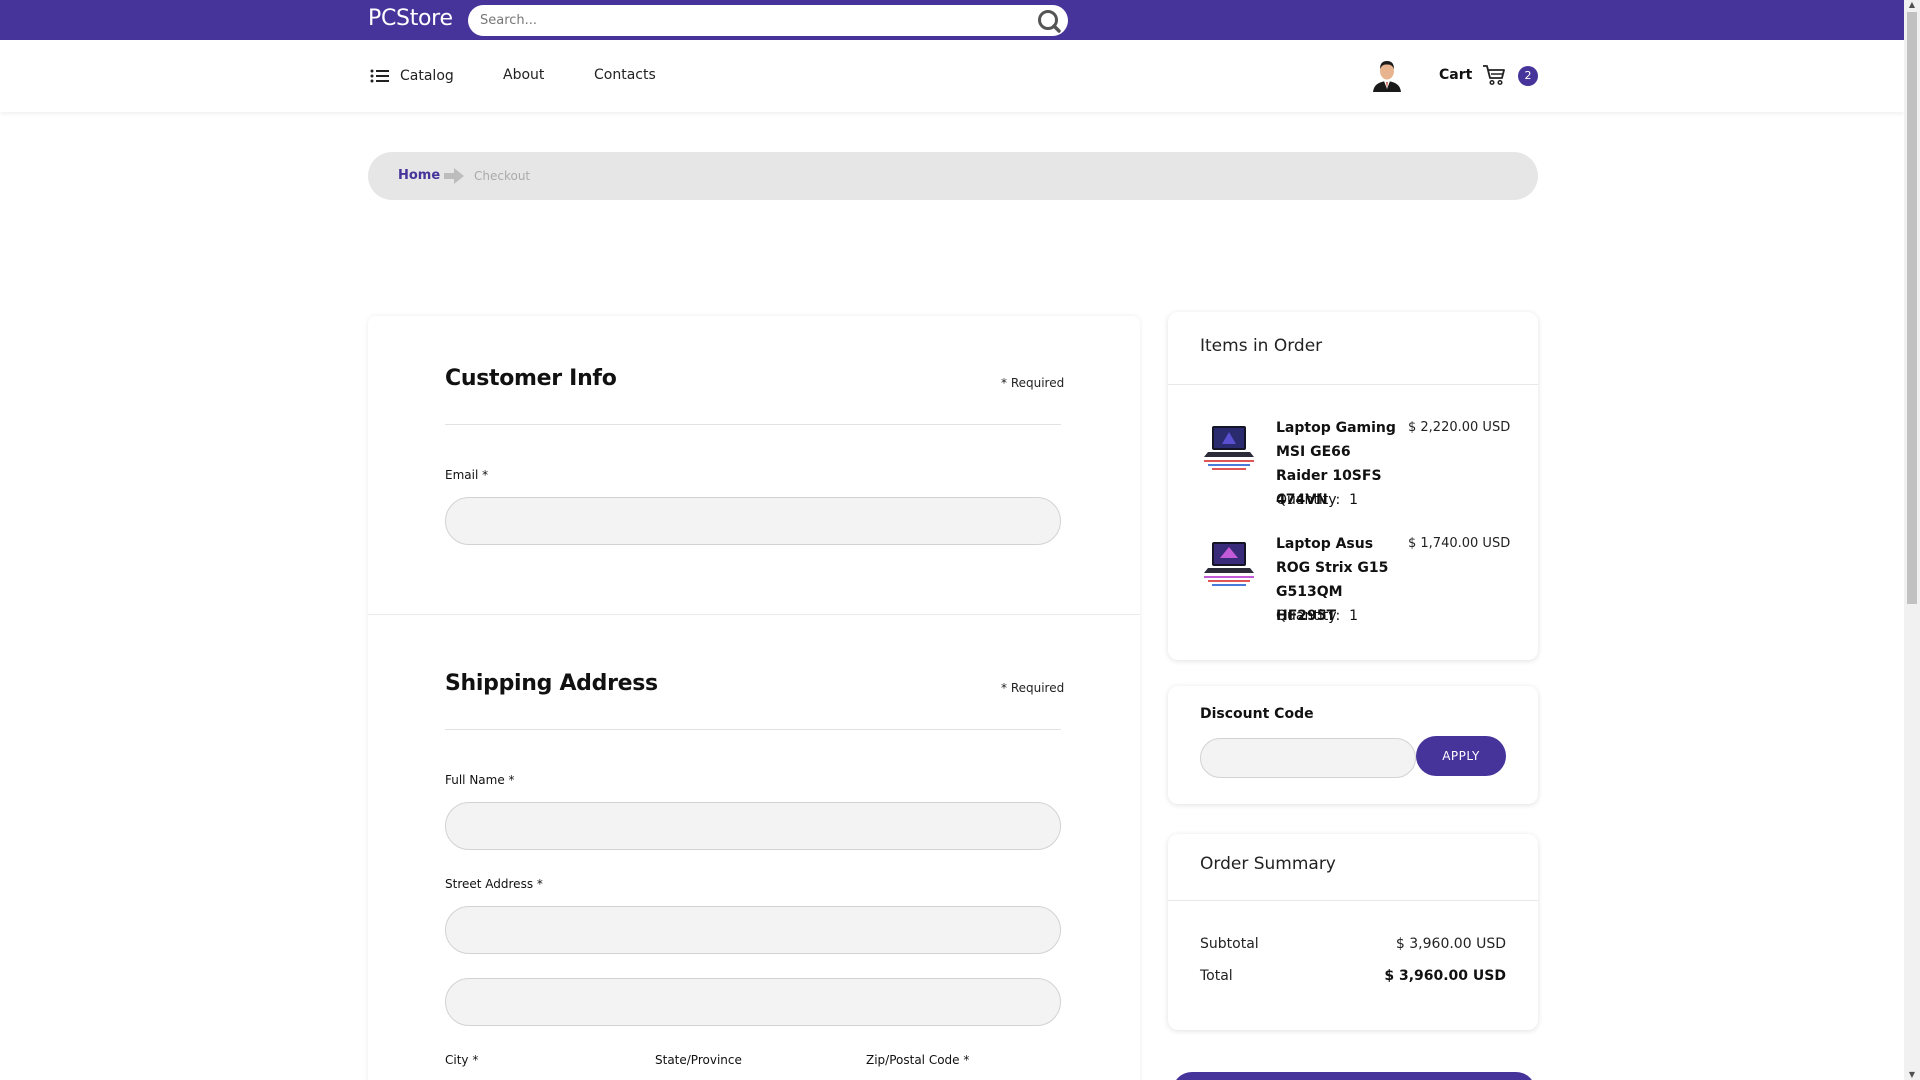 This screenshot has height=1080, width=1920. Describe the element at coordinates (379, 76) in the screenshot. I see `list-icon` at that location.